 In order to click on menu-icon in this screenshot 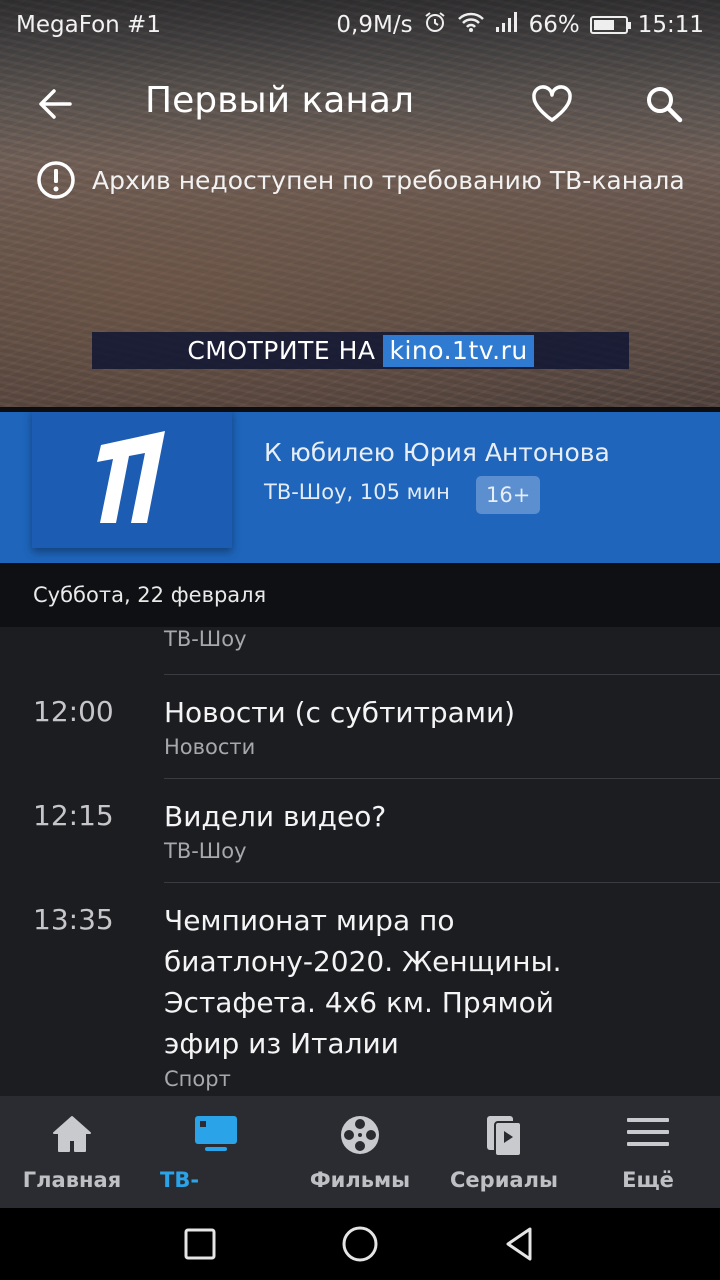, I will do `click(648, 1134)`.